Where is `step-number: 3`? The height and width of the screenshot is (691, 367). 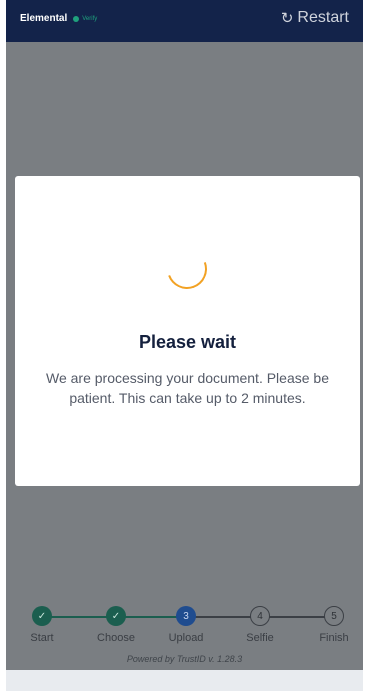 step-number: 3 is located at coordinates (186, 616).